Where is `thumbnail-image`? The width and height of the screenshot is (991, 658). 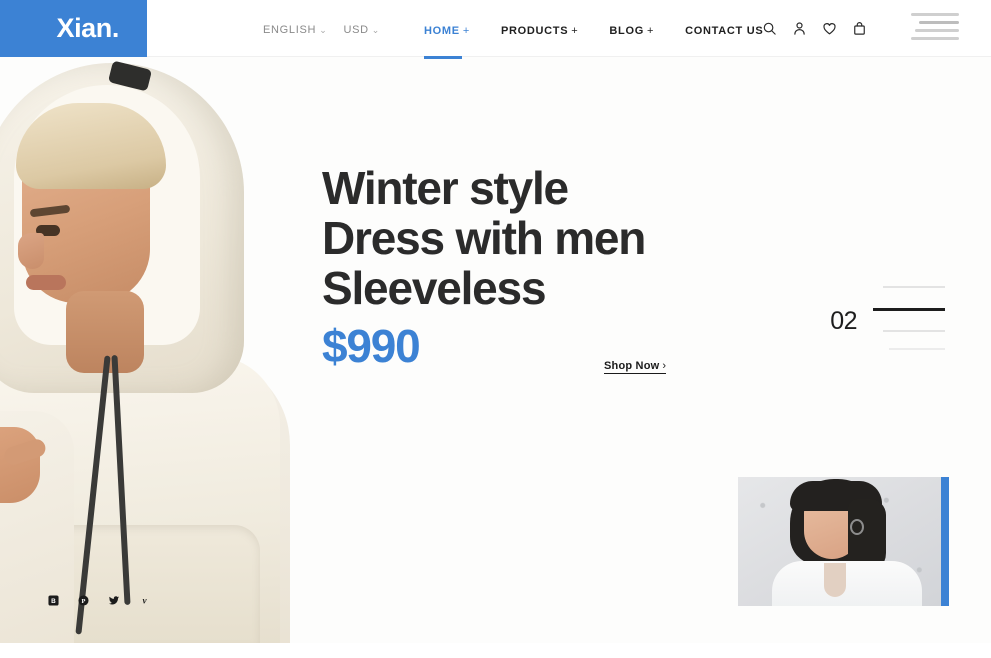
thumbnail-image is located at coordinates (841, 541).